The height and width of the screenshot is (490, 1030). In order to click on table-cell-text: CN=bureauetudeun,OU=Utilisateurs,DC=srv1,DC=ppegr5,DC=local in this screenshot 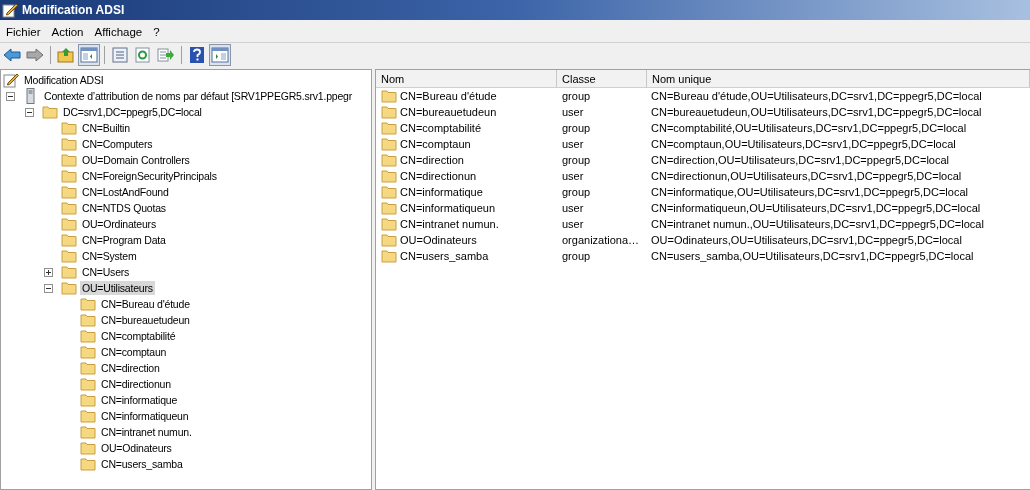, I will do `click(816, 112)`.